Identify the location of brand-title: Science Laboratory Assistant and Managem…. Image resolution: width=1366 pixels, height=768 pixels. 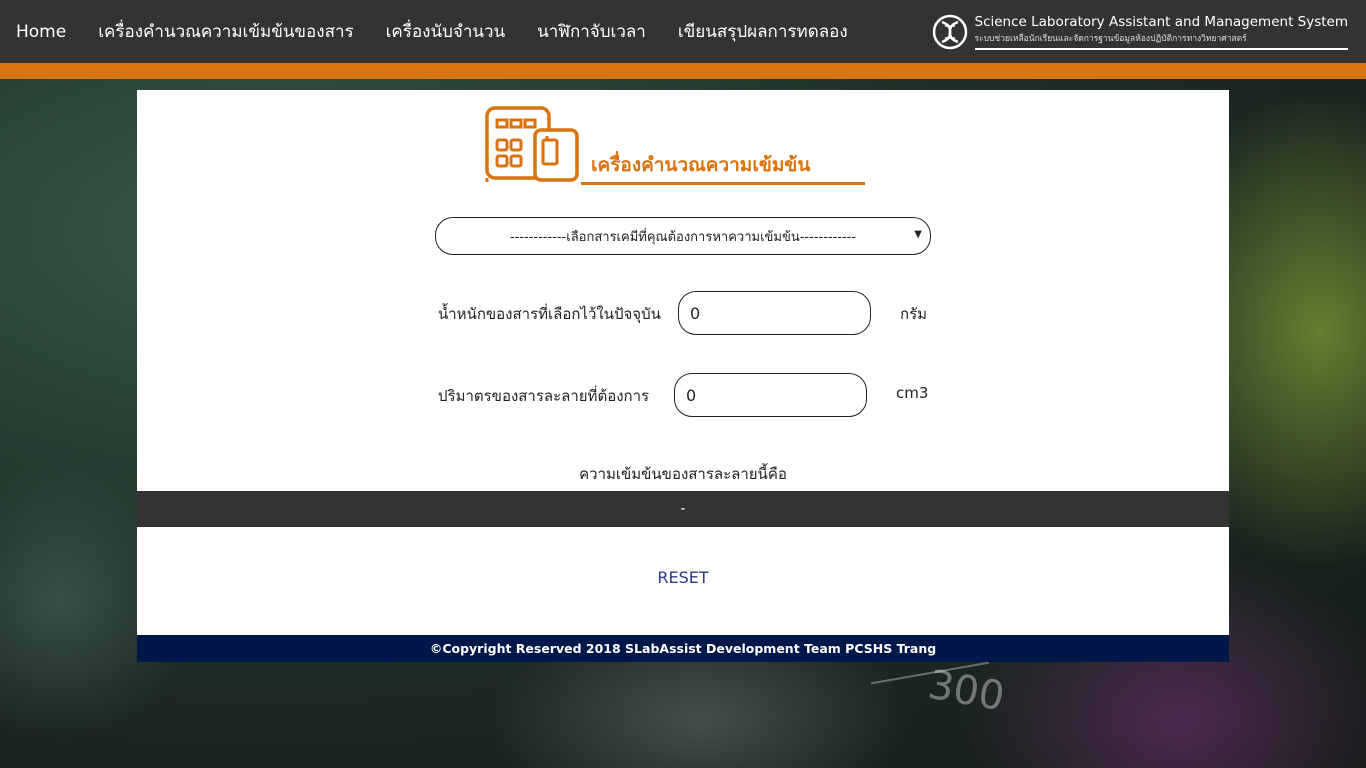
(1161, 22).